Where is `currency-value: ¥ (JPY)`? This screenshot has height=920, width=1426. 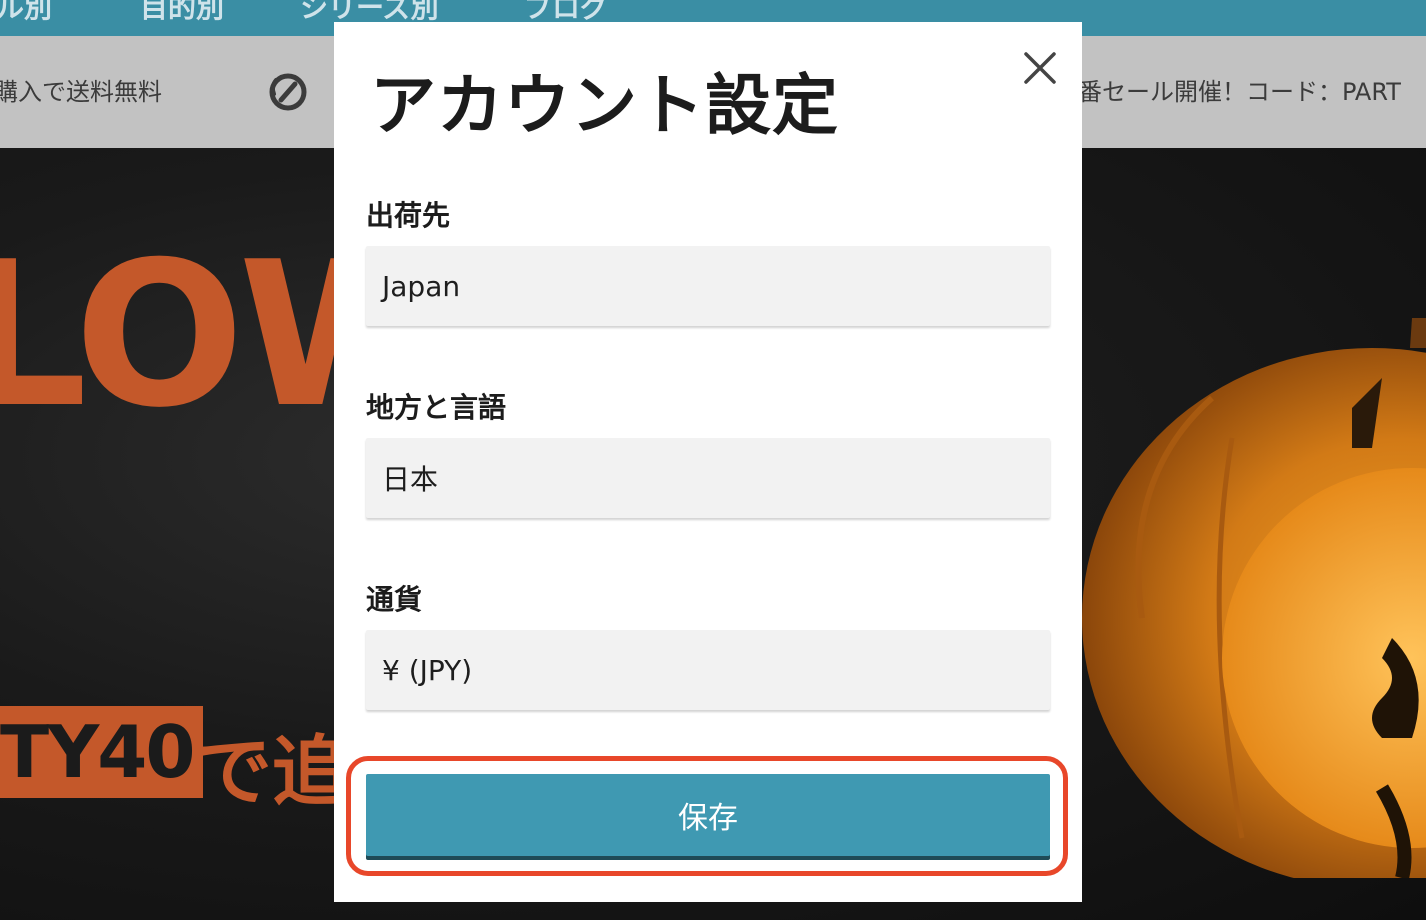
currency-value: ¥ (JPY) is located at coordinates (427, 670).